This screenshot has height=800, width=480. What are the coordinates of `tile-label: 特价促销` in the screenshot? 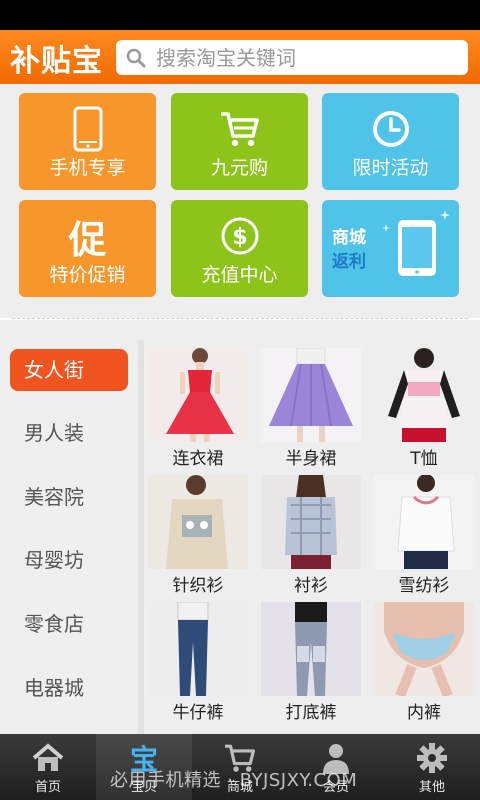 It's located at (87, 275).